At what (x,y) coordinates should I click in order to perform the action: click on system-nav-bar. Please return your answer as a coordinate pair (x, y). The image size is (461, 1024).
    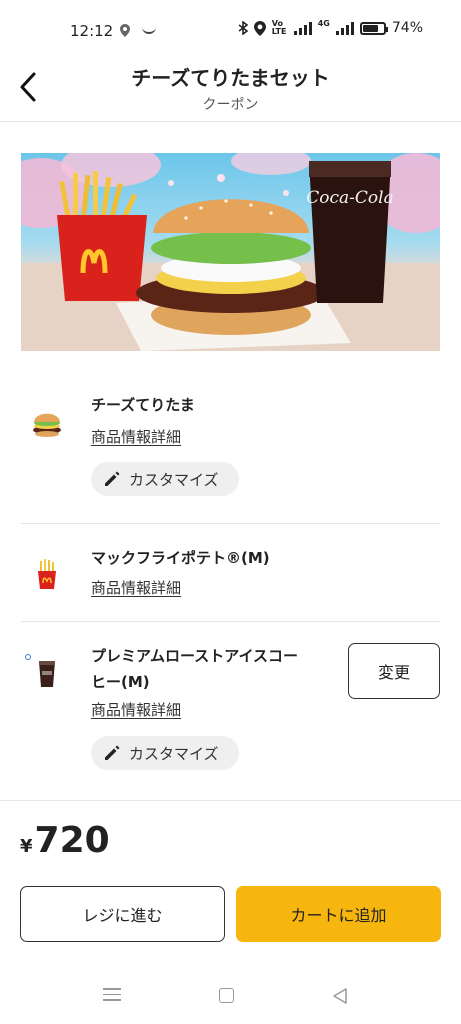
    Looking at the image, I should click on (230, 997).